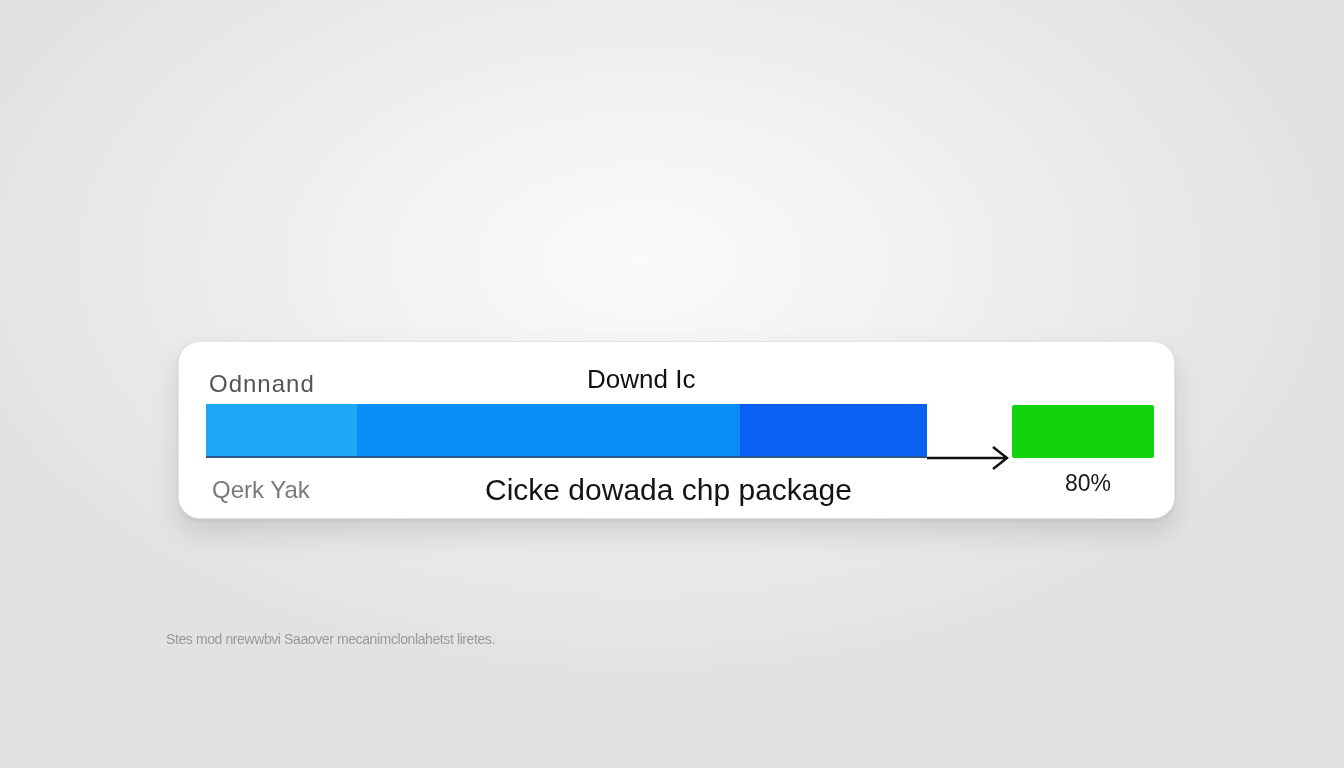 This screenshot has width=1344, height=768. What do you see at coordinates (1087, 483) in the screenshot?
I see `progress-reading: 80%` at bounding box center [1087, 483].